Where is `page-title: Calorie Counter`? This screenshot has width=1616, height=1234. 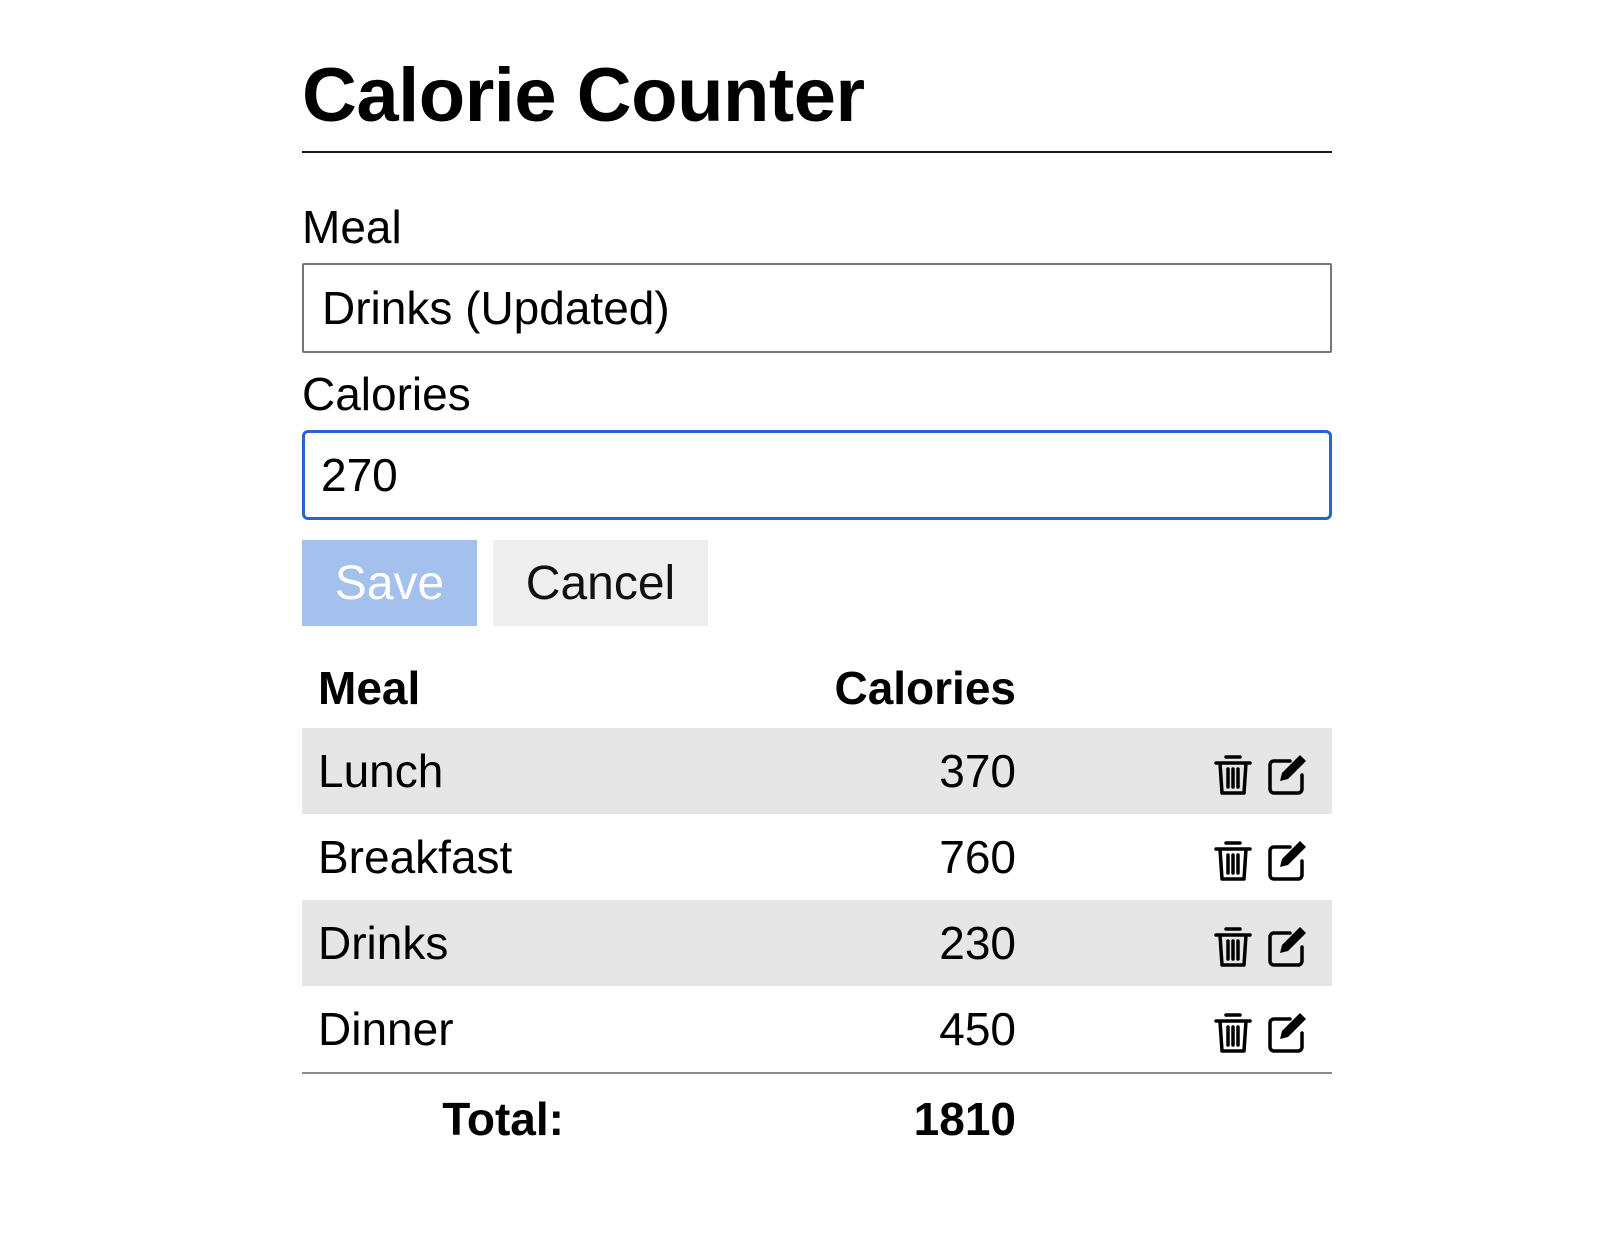
page-title: Calorie Counter is located at coordinates (583, 95).